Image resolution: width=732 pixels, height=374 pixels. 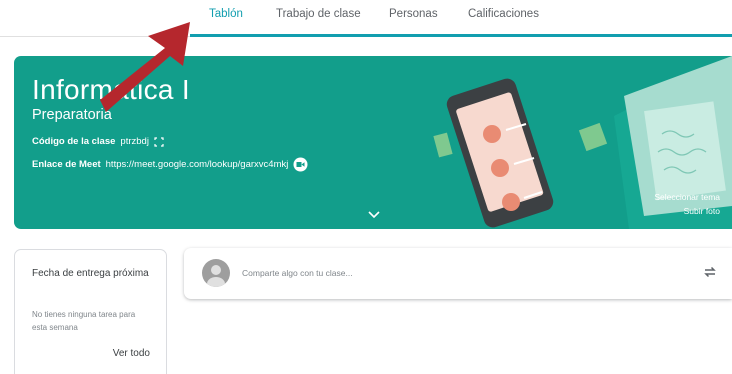 What do you see at coordinates (134, 141) in the screenshot?
I see `class-code-value: ptrzbdj` at bounding box center [134, 141].